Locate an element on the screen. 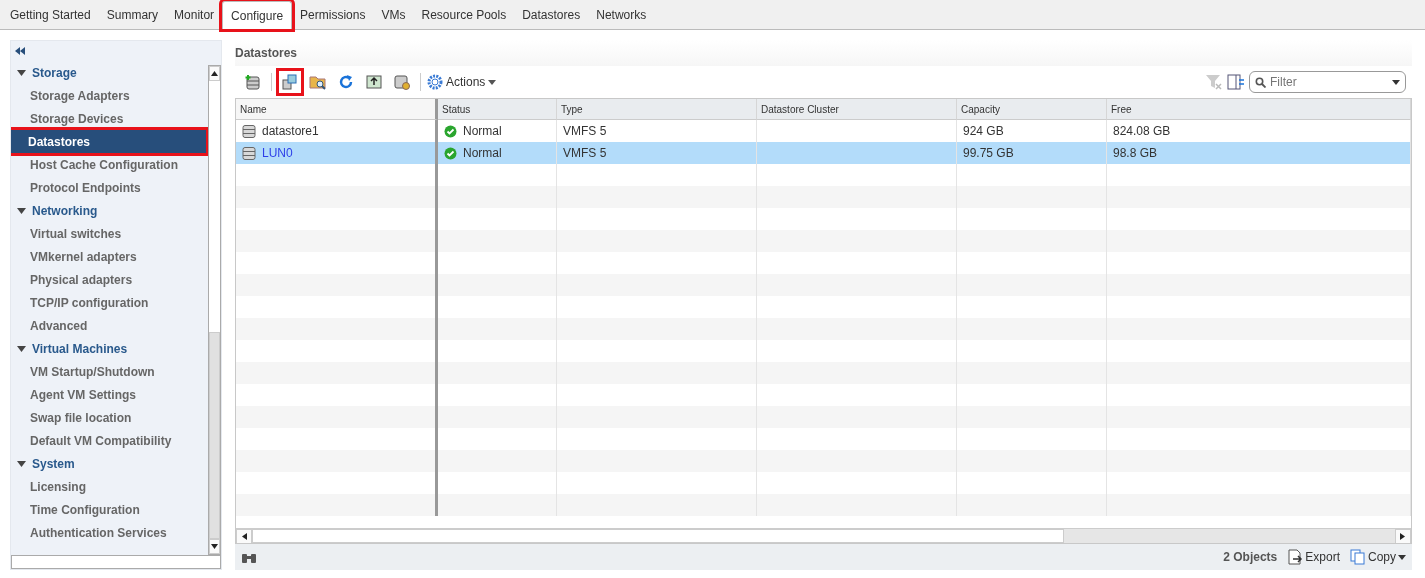 Image resolution: width=1425 pixels, height=578 pixels. column-header: Name is located at coordinates (337, 109).